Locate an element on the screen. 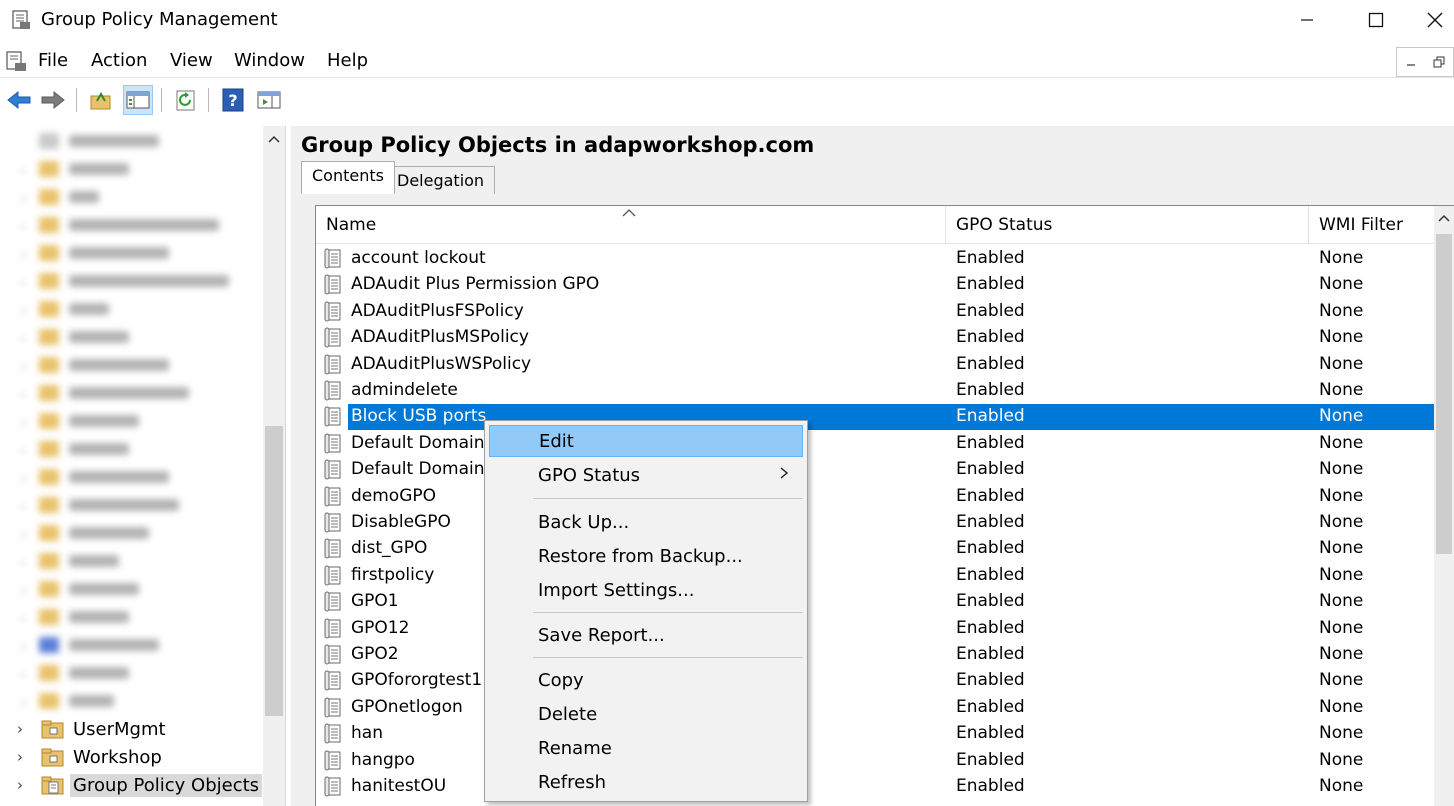 This screenshot has height=806, width=1454. menu-file: File is located at coordinates (53, 60).